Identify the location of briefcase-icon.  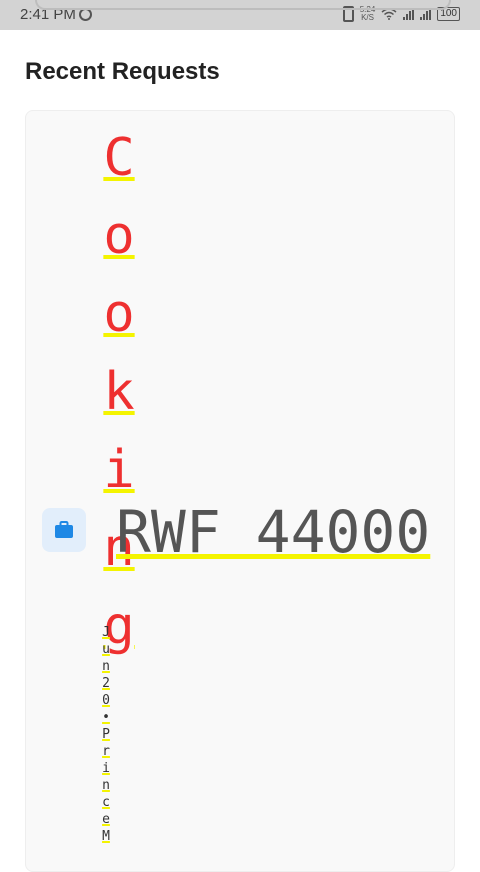
(64, 529).